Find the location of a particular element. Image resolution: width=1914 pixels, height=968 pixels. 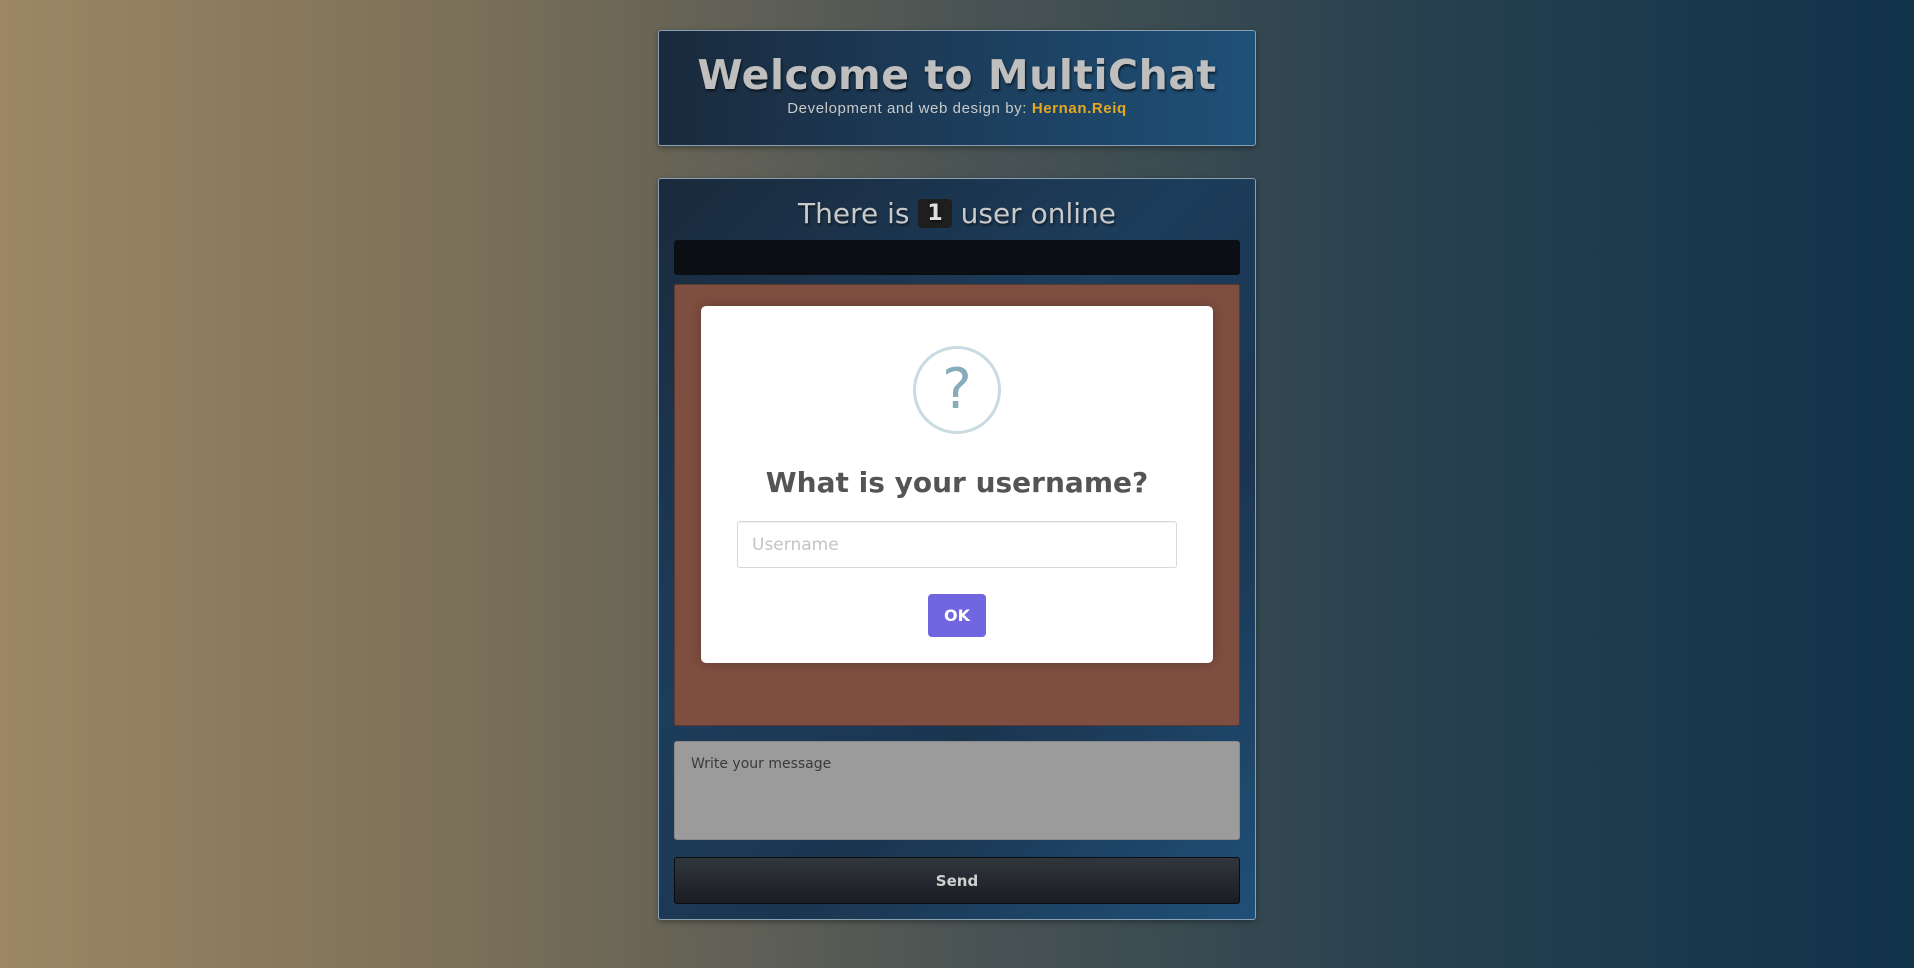

author-name: Hernan.Reiq is located at coordinates (1079, 109).